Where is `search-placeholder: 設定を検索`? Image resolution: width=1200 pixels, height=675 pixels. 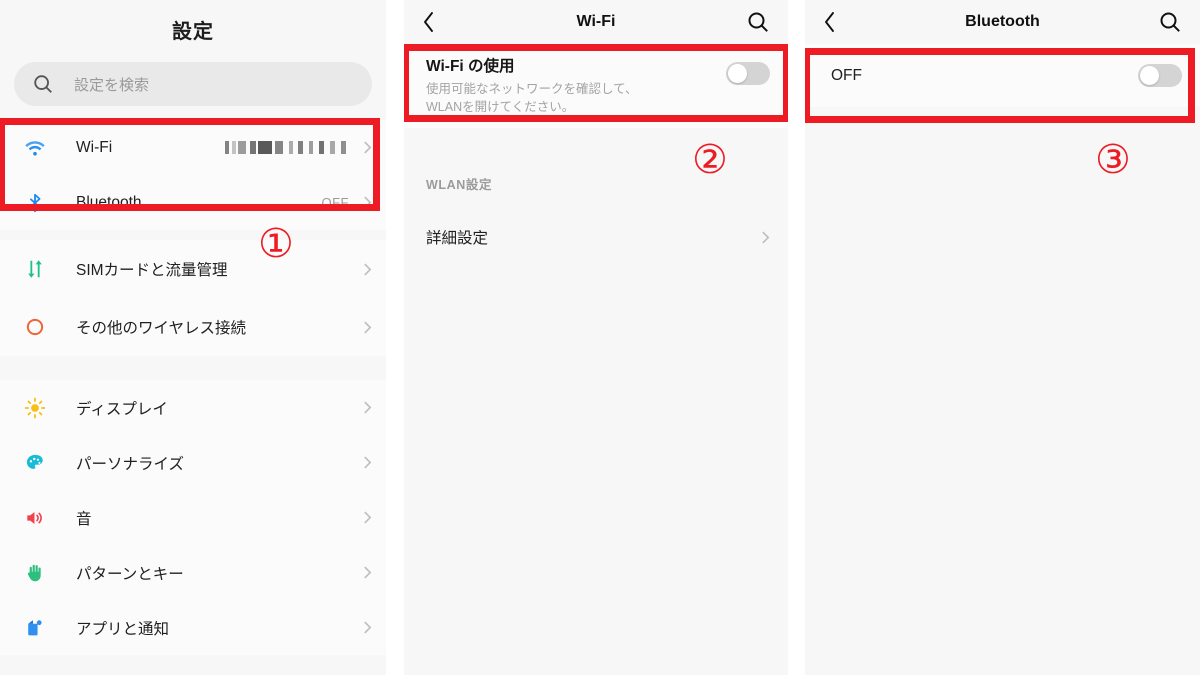
search-placeholder: 設定を検索 is located at coordinates (112, 85).